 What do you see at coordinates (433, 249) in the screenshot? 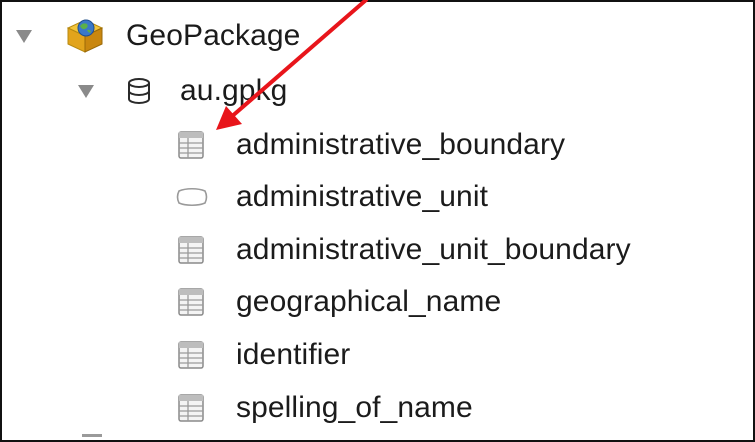
I see `layer-name: administrative_unit_boundary` at bounding box center [433, 249].